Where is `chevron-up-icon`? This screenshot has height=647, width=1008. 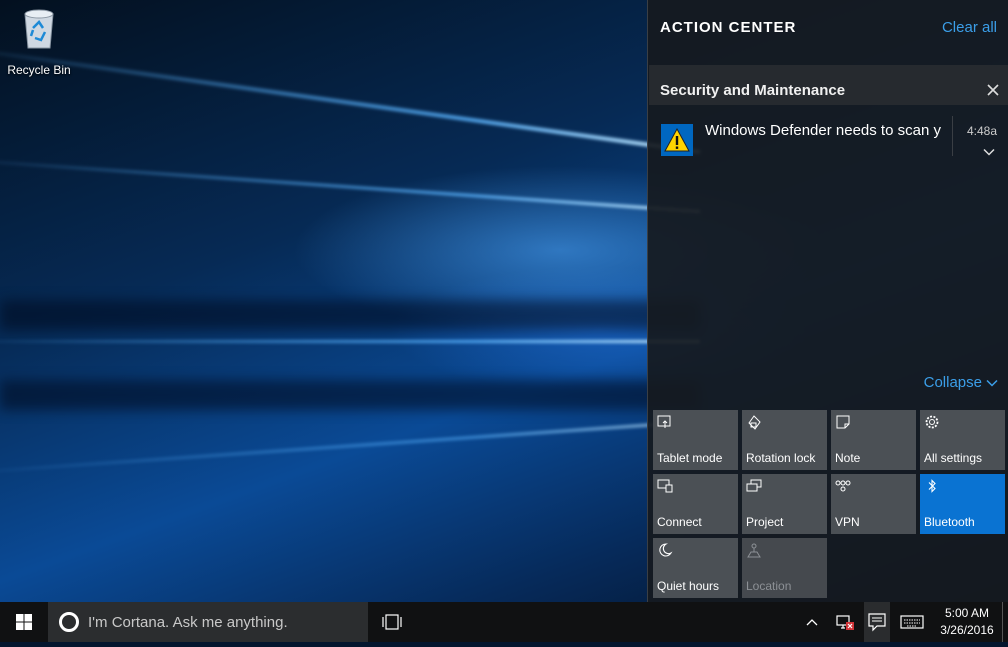
chevron-up-icon is located at coordinates (812, 622).